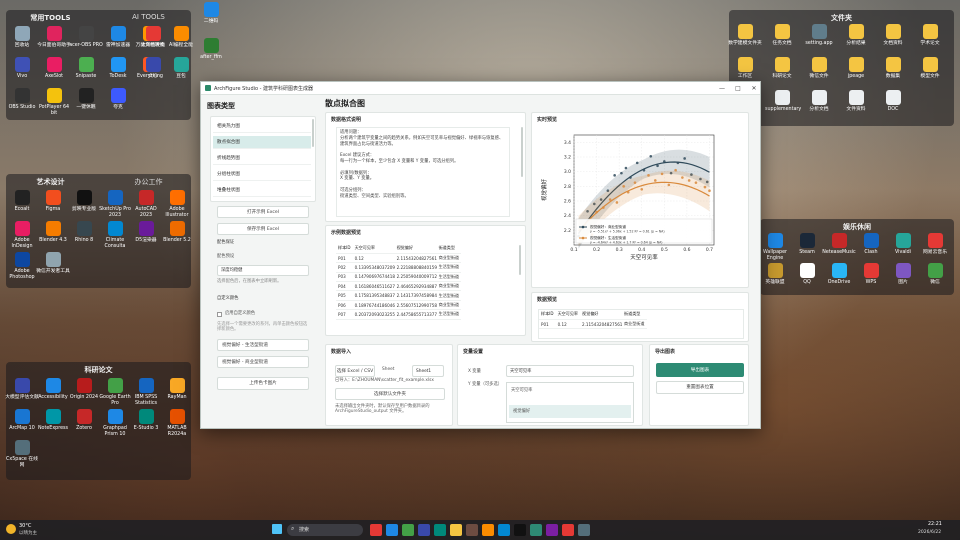 The height and width of the screenshot is (540, 960). What do you see at coordinates (146, 232) in the screenshot?
I see `desktop-icon: D5渲染器` at bounding box center [146, 232].